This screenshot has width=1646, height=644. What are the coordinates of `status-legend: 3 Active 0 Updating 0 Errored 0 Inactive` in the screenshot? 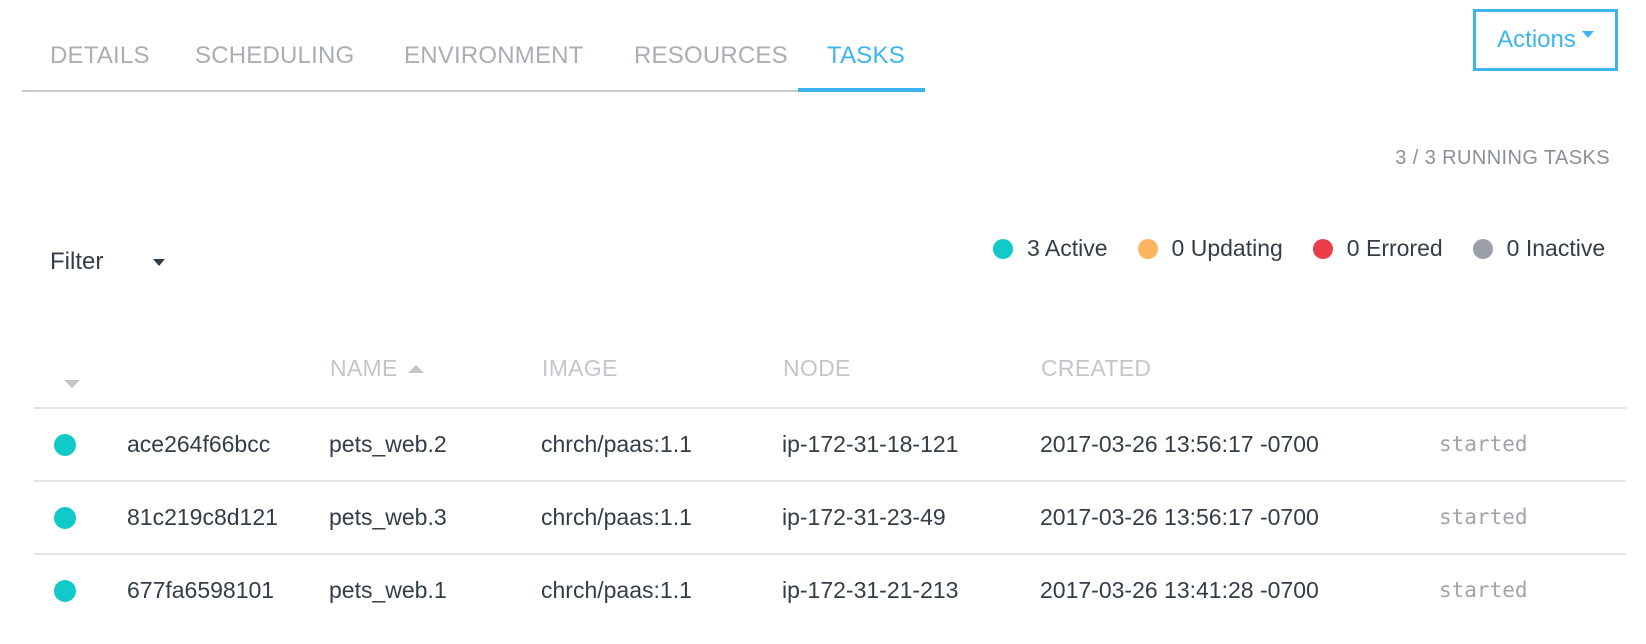 It's located at (1299, 248).